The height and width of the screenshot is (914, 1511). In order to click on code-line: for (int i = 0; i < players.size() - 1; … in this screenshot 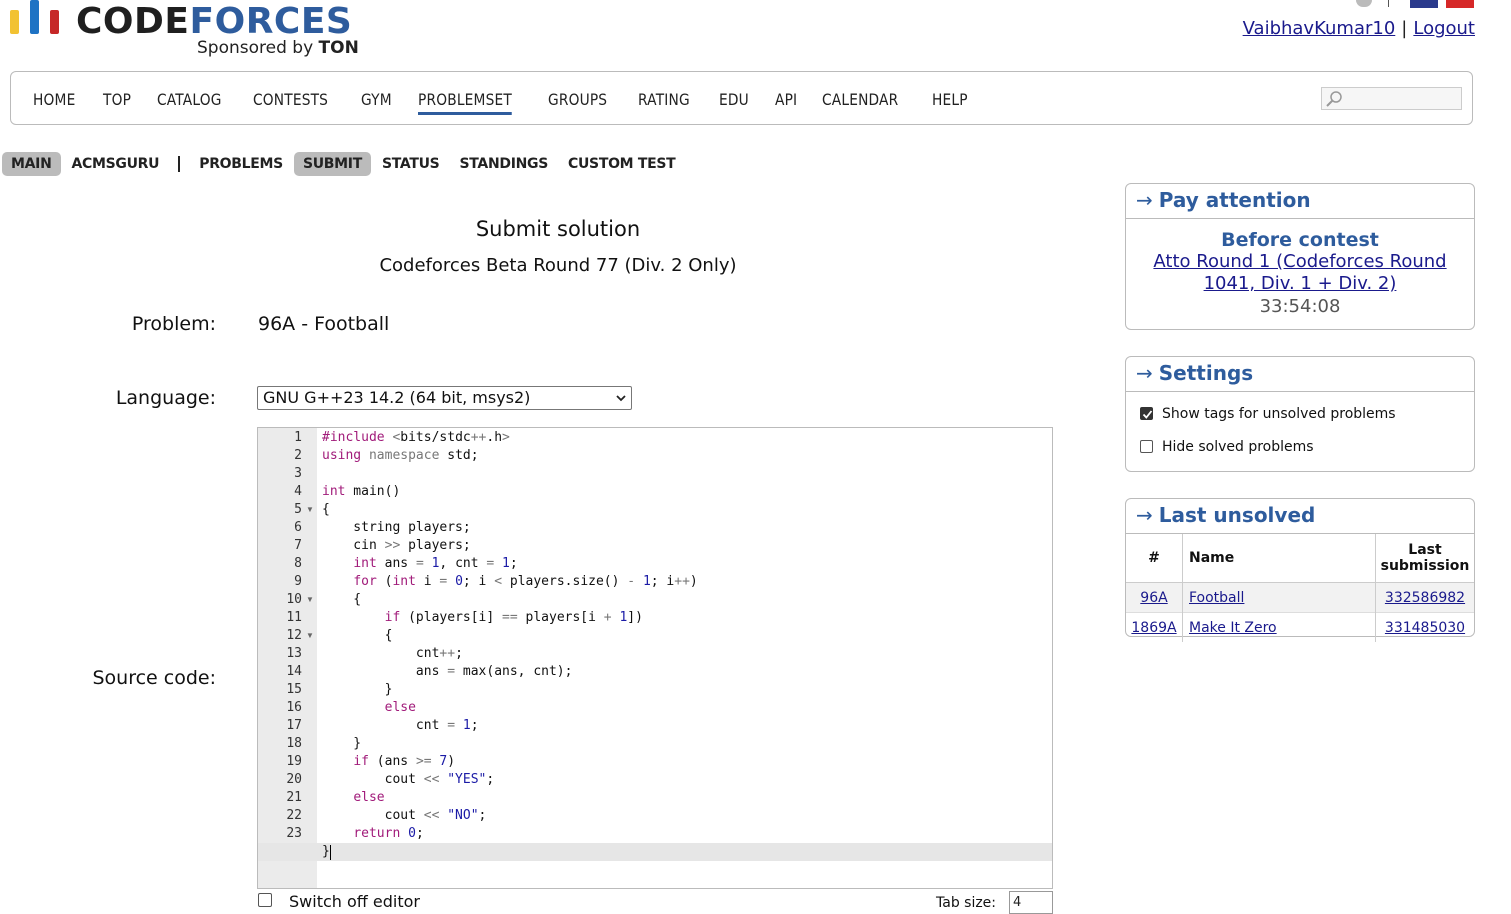, I will do `click(525, 581)`.